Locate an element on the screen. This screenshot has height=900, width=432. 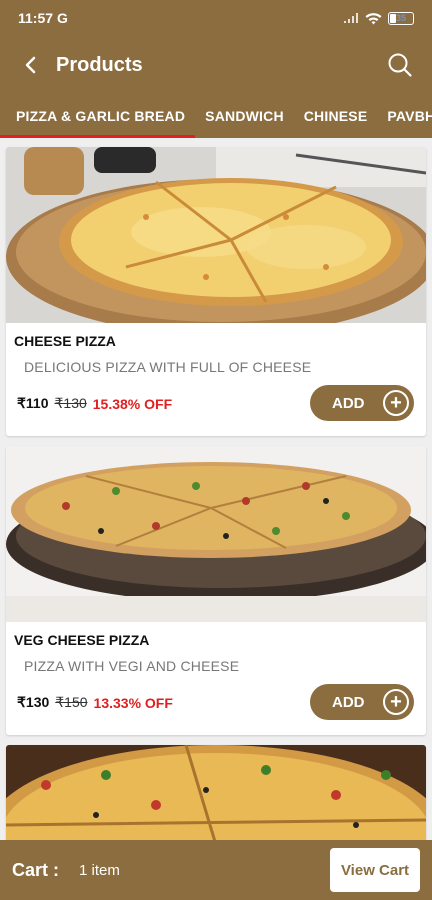
price-row: ₹130 ₹150 13.33% OFF is located at coordinates (95, 702).